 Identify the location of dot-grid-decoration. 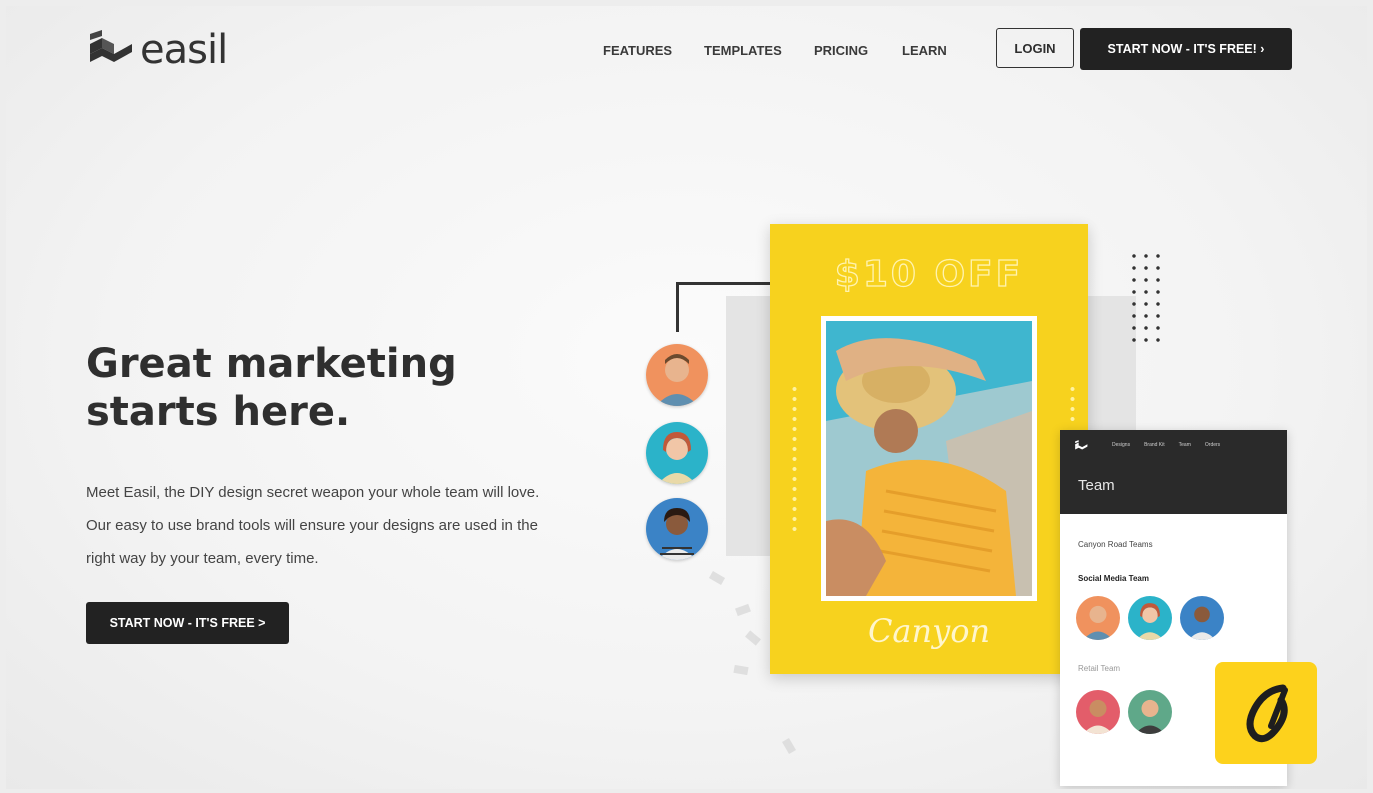
(1146, 298).